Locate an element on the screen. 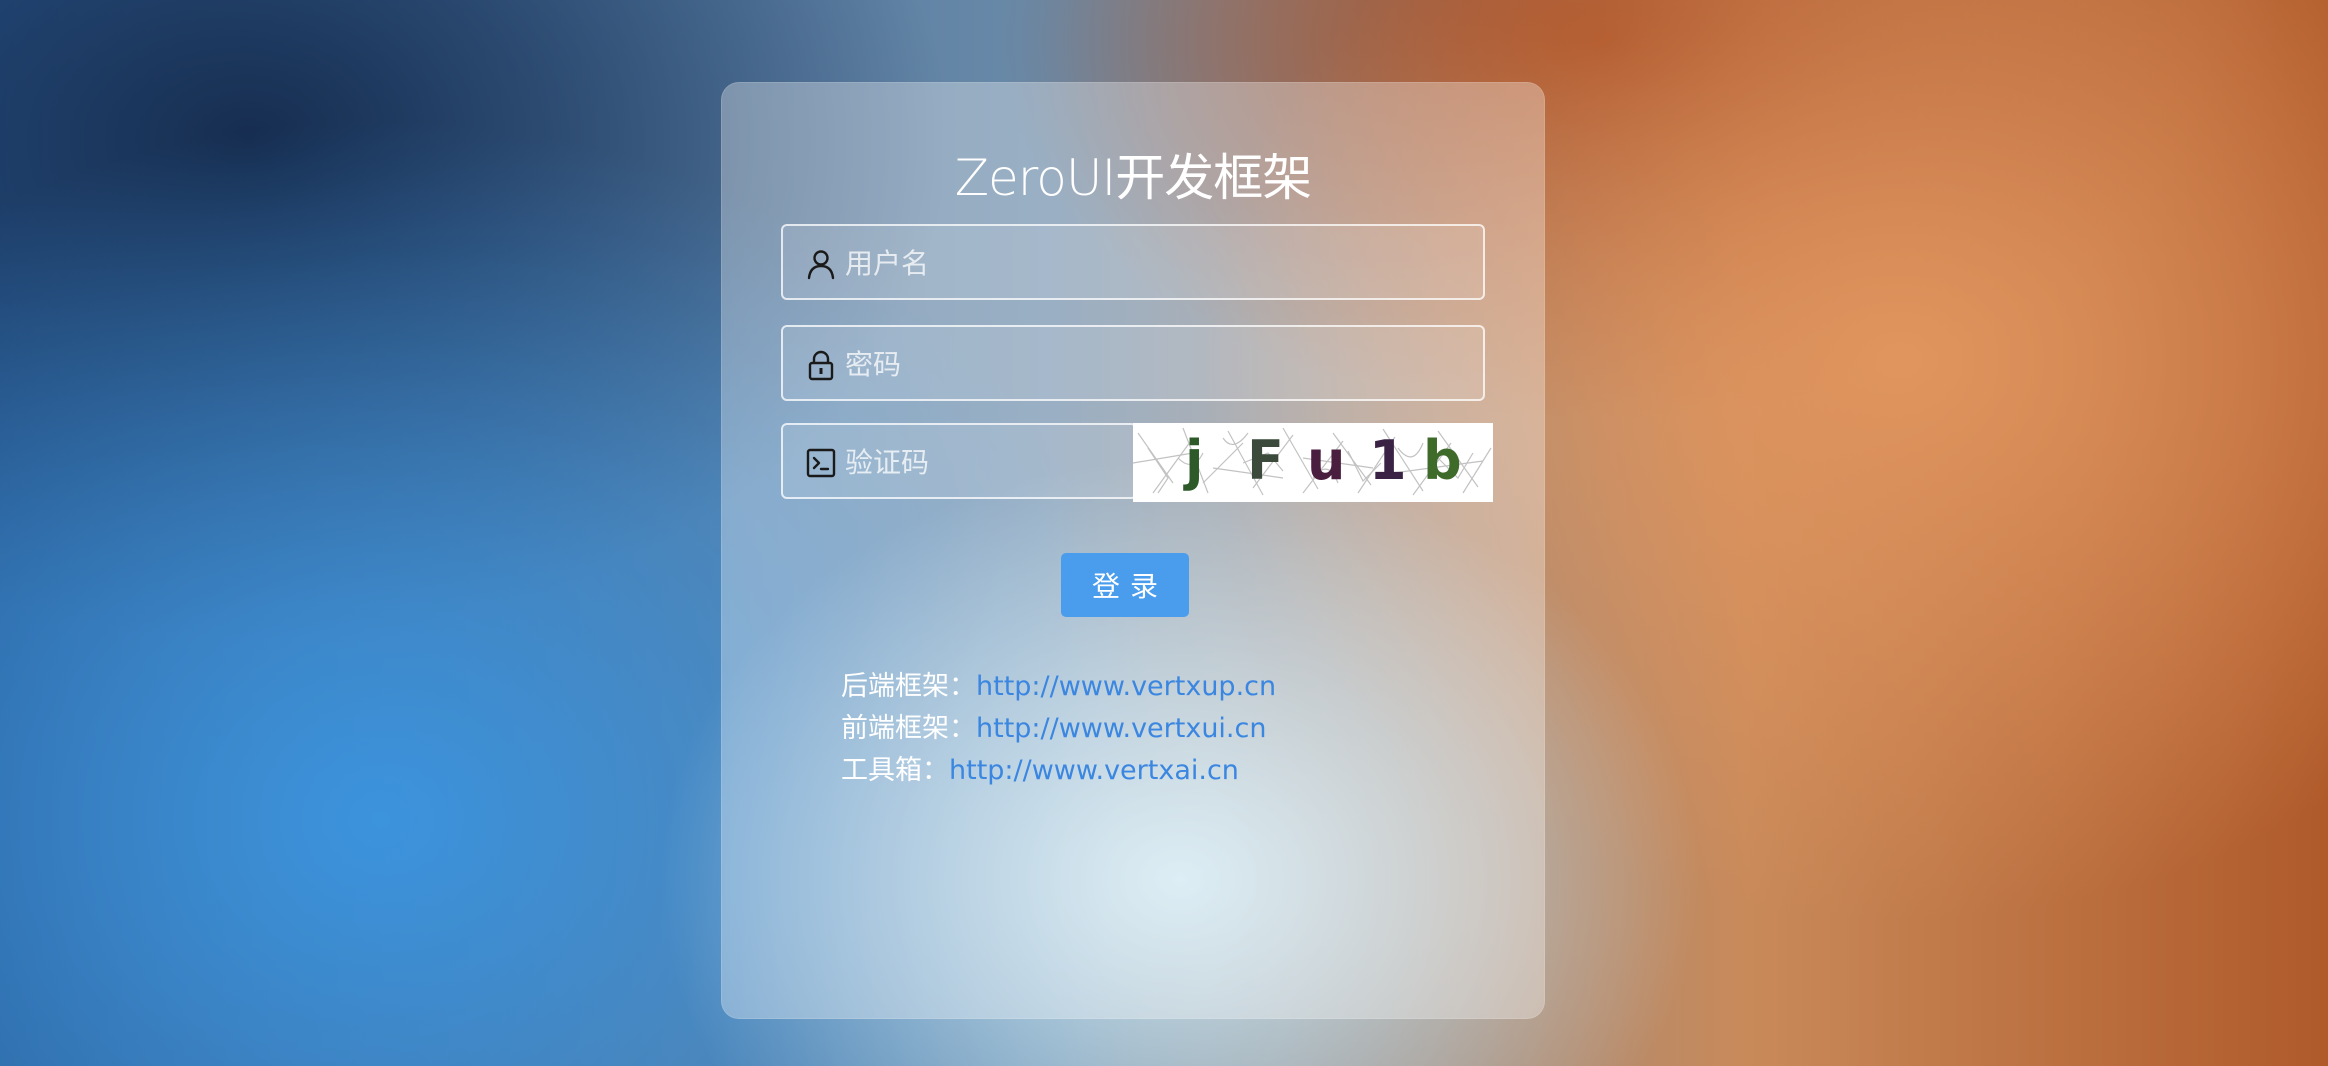 The image size is (2328, 1066). link-label: 前端框架： is located at coordinates (908, 728).